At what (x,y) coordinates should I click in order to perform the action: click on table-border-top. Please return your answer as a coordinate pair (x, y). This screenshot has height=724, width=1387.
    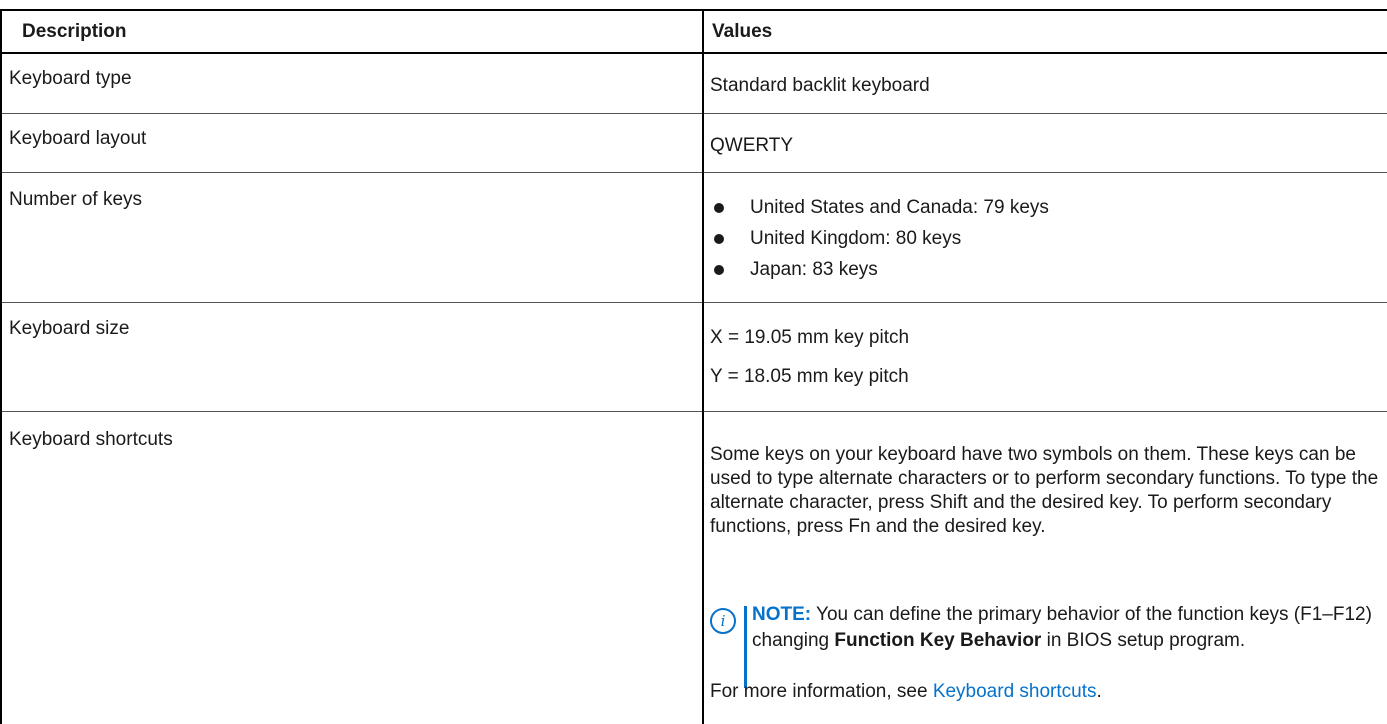
    Looking at the image, I should click on (693, 10).